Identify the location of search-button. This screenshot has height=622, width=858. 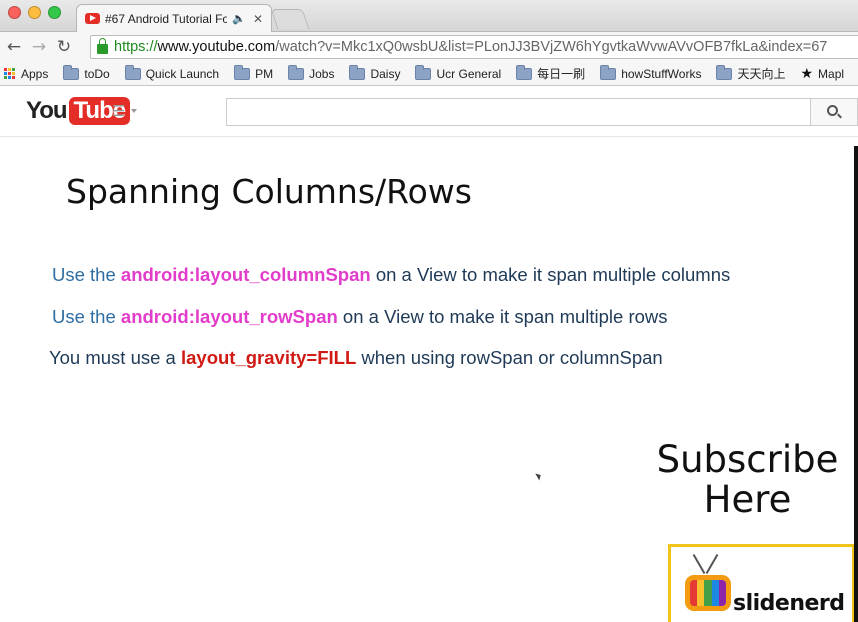
(834, 112).